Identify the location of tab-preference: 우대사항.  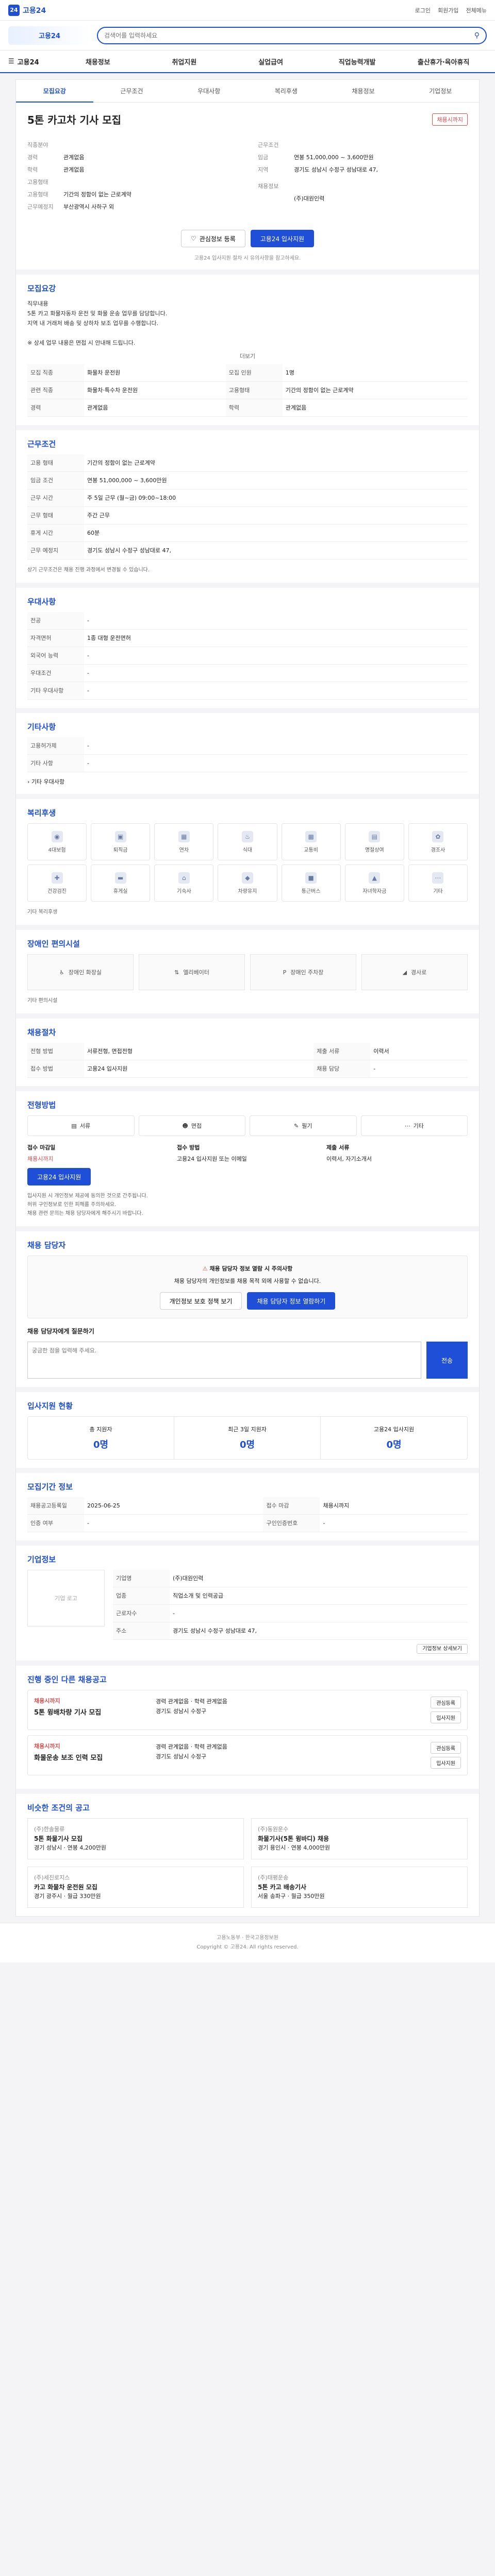
(209, 91).